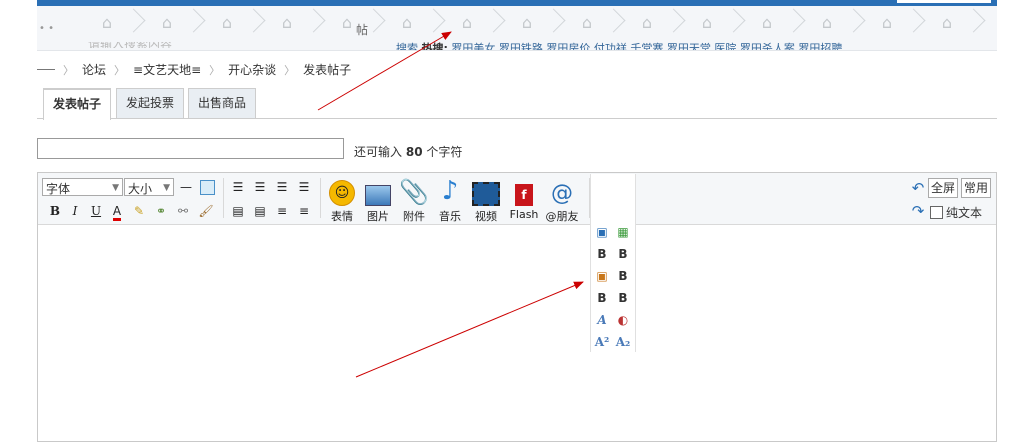  Describe the element at coordinates (602, 276) in the screenshot. I see `media-box-icon: ▣` at that location.